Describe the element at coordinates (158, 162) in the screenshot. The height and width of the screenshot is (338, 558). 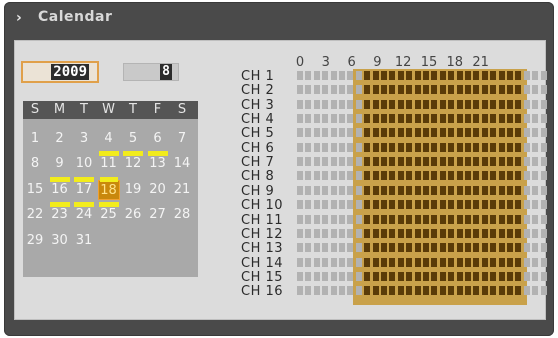
I see `calendar-day: 13` at that location.